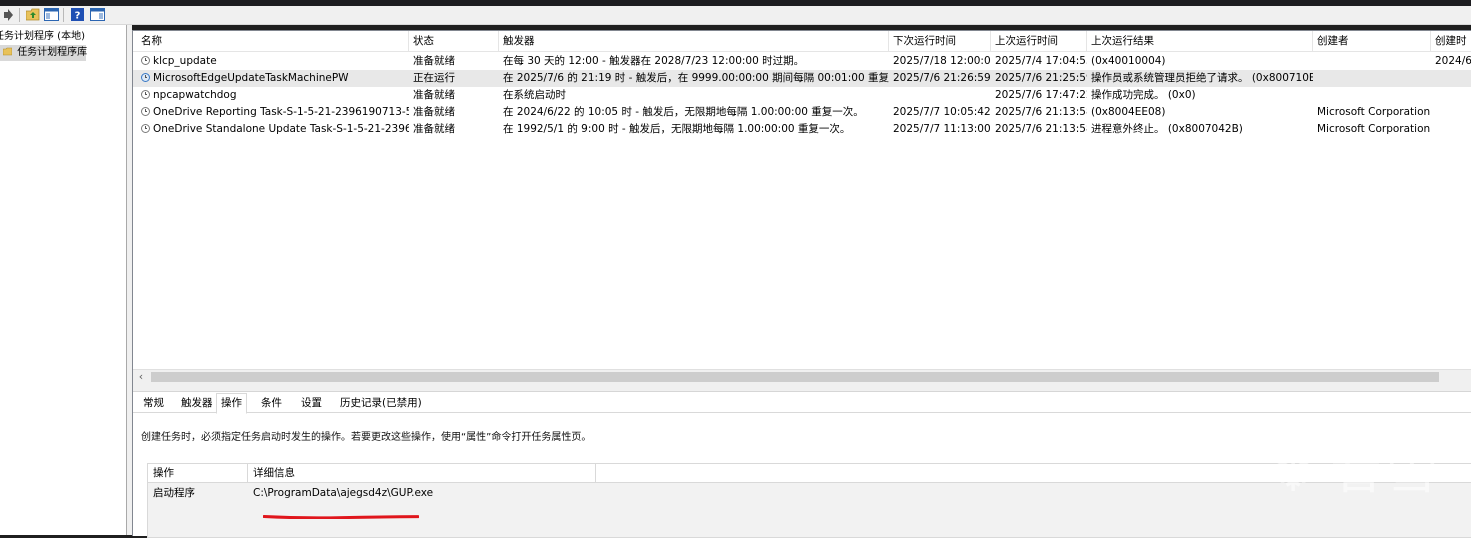 This screenshot has width=1471, height=538. What do you see at coordinates (1167, 129) in the screenshot?
I see `task-last-result: 进程意外终止。 (0x8007042B)` at bounding box center [1167, 129].